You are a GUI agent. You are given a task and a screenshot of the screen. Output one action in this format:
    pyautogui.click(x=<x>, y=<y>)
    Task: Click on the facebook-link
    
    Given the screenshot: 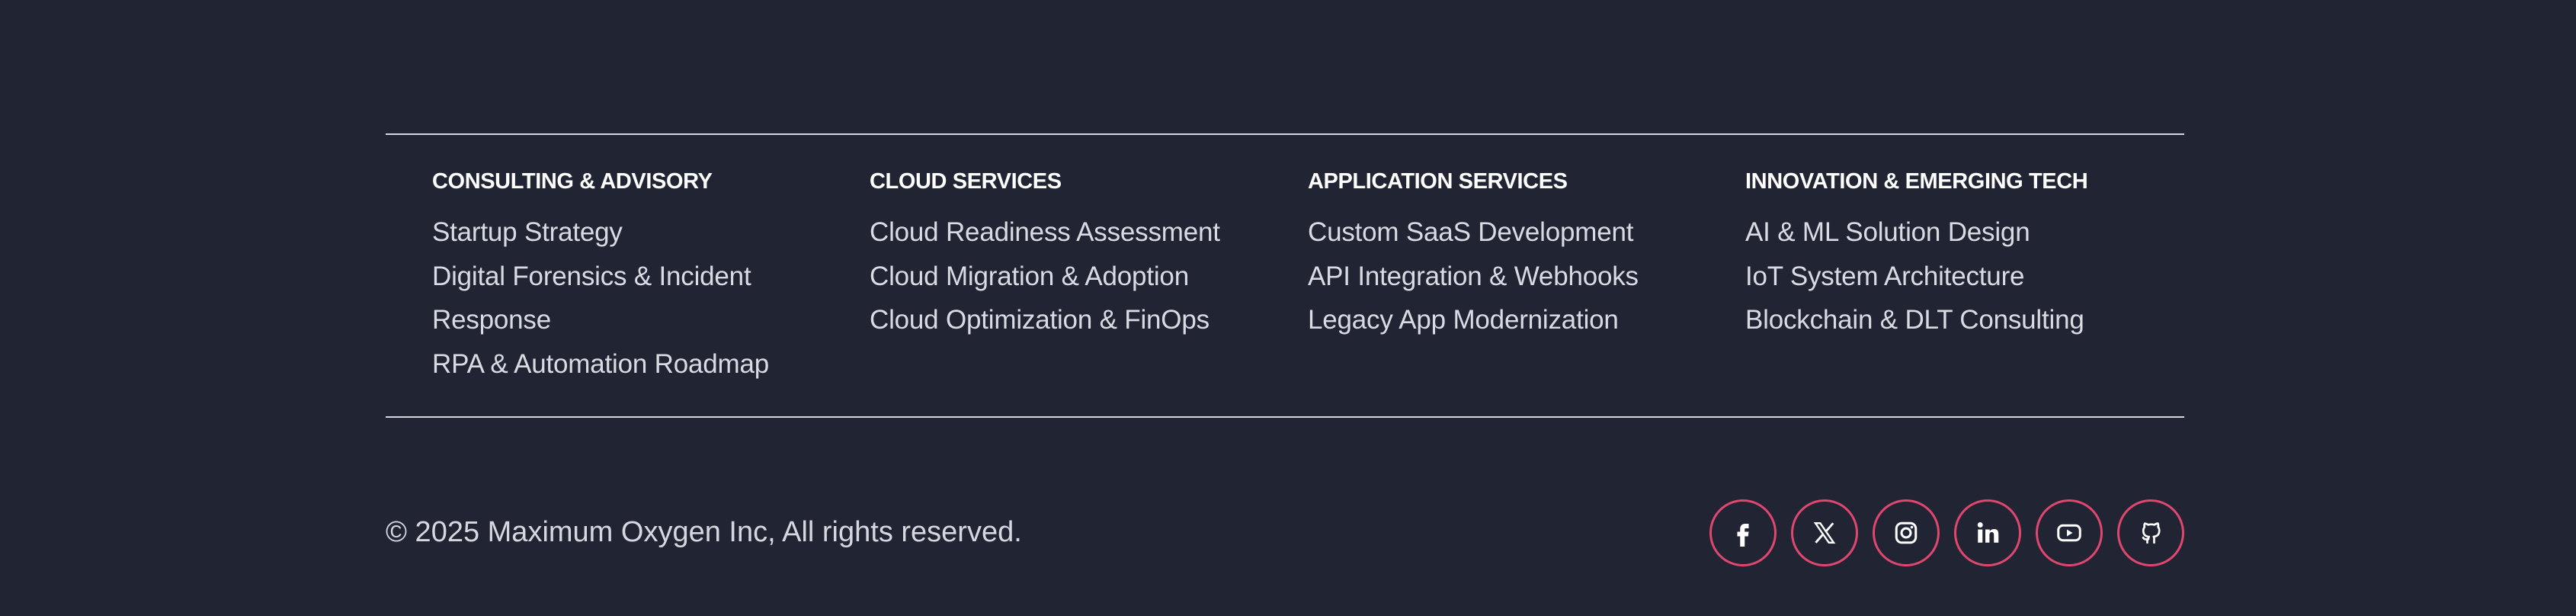 What is the action you would take?
    pyautogui.click(x=1743, y=533)
    